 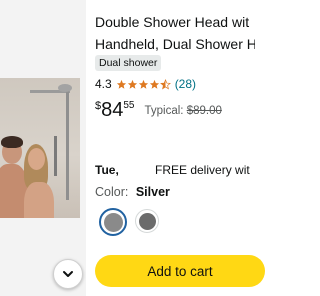 I want to click on product-photo, so click(x=40, y=148).